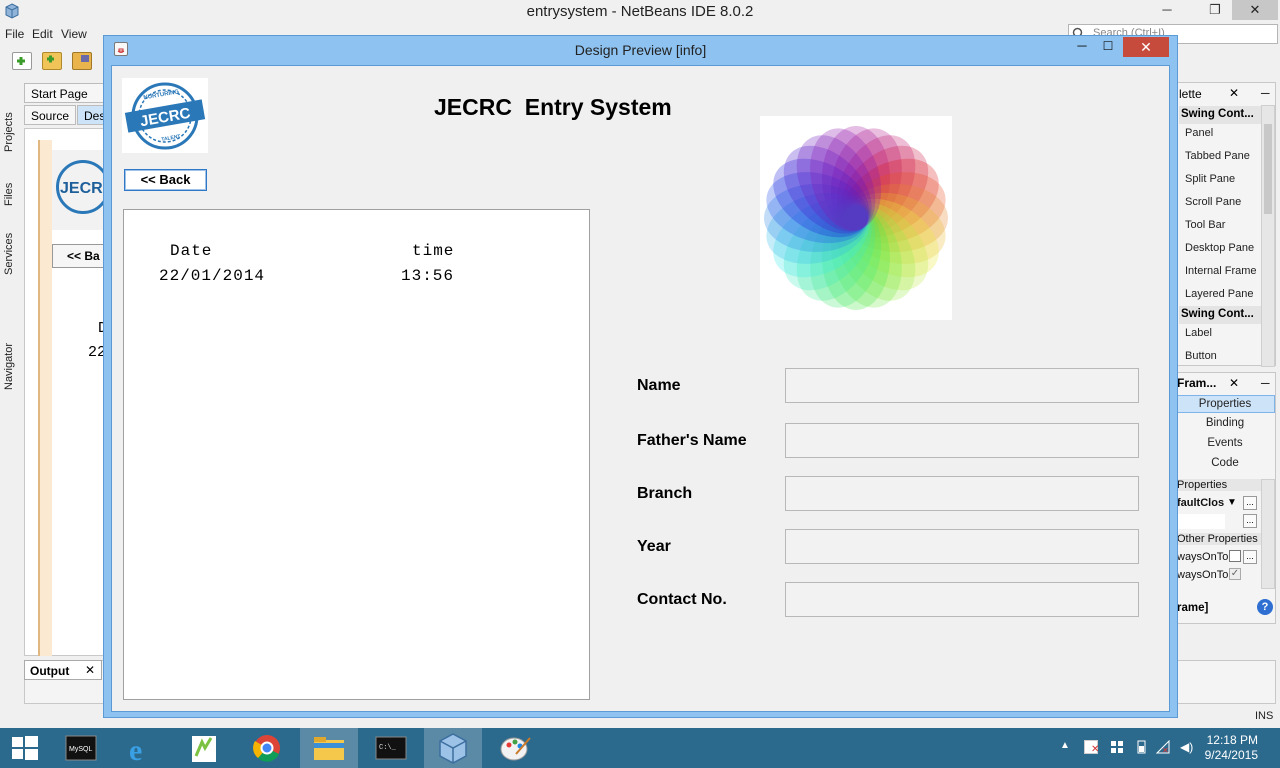 This screenshot has width=1280, height=768. I want to click on start-button, so click(29, 748).